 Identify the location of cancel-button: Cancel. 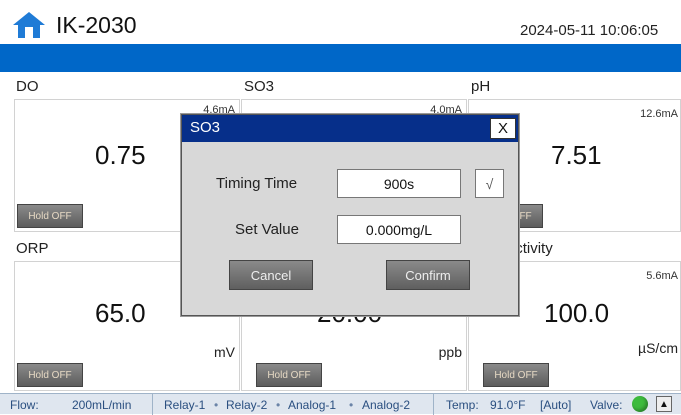
(271, 275).